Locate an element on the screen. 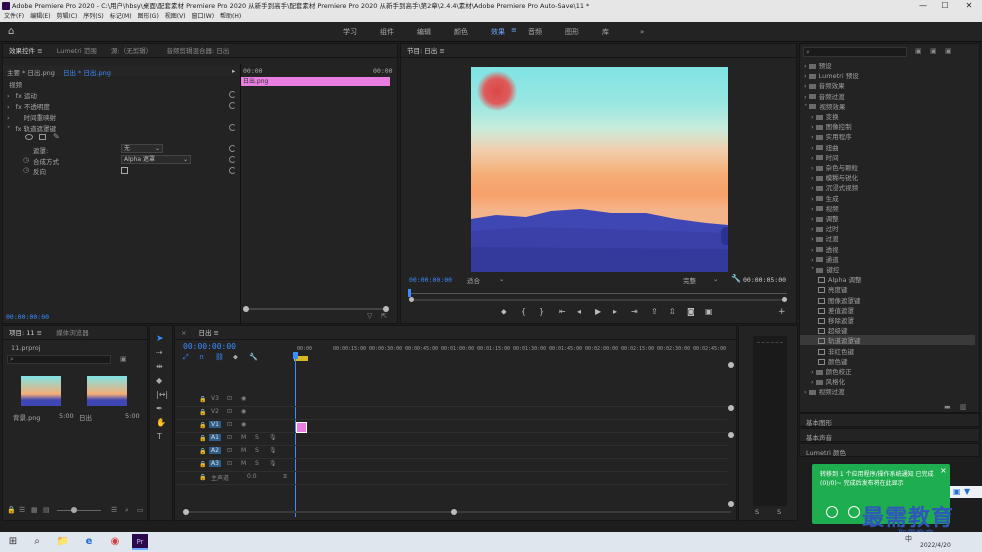 The image size is (982, 552). menu-markers: 标记(M) is located at coordinates (121, 17).